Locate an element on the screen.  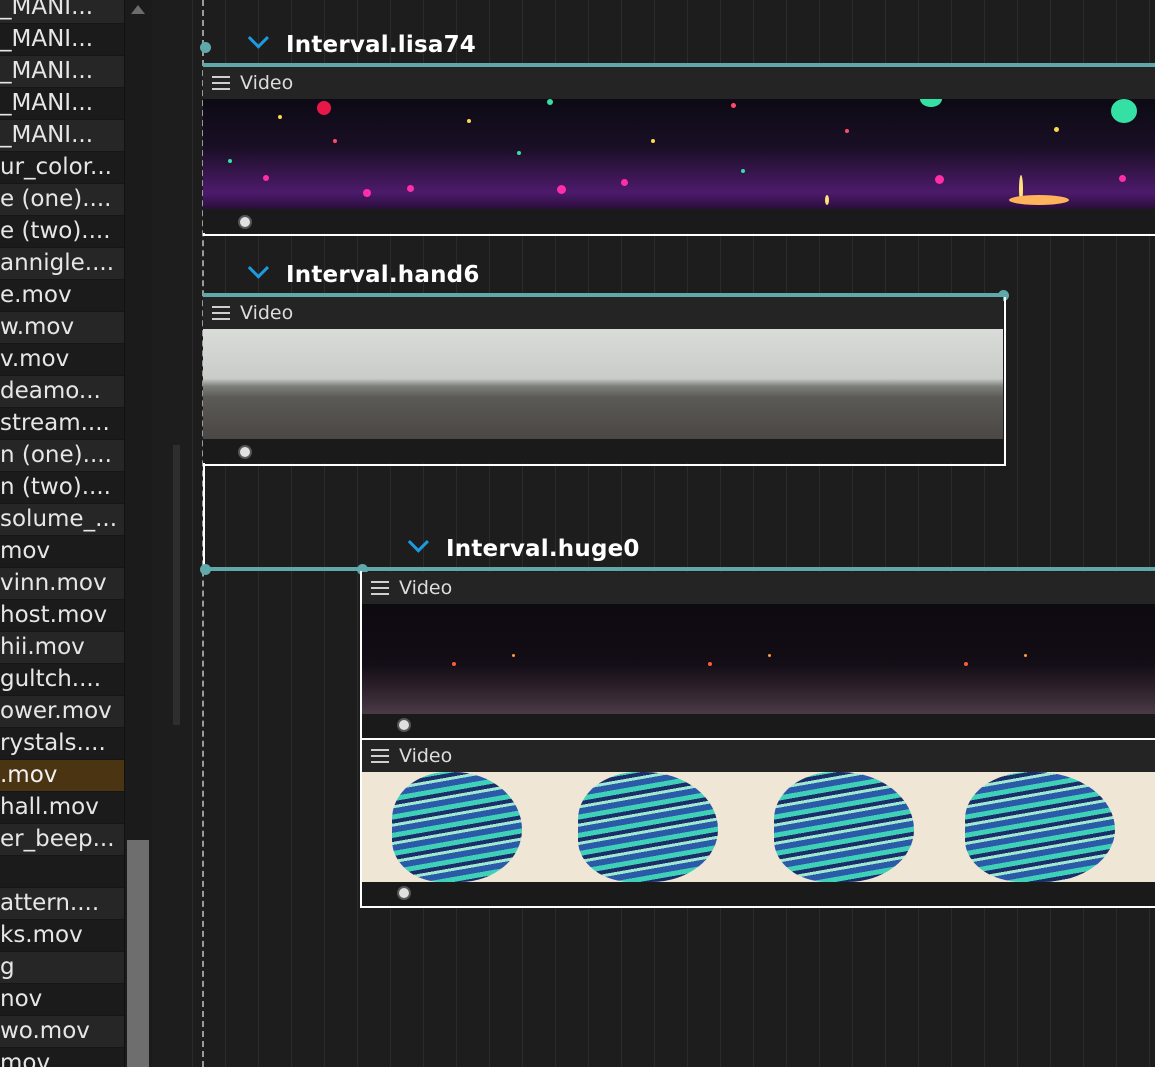
video-thumbnail-strip is located at coordinates (603, 384).